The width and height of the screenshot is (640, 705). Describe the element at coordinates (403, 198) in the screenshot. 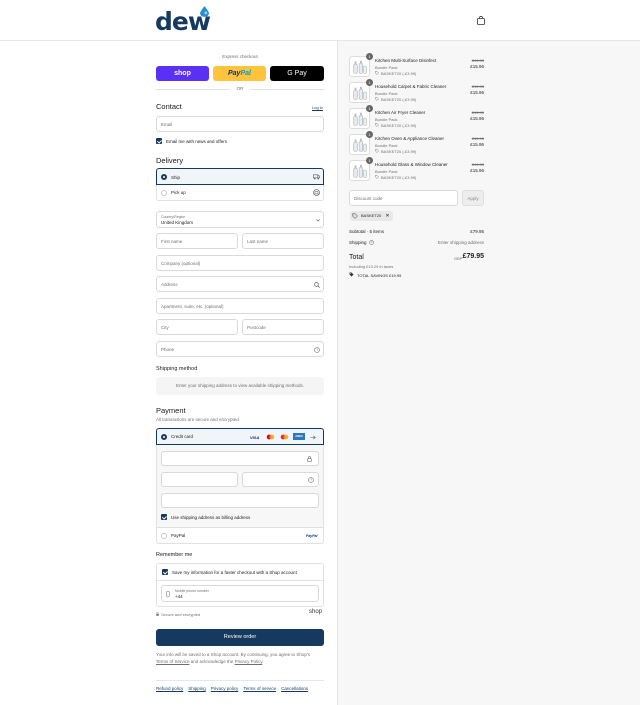

I see `discount-code-field: Discount code` at that location.